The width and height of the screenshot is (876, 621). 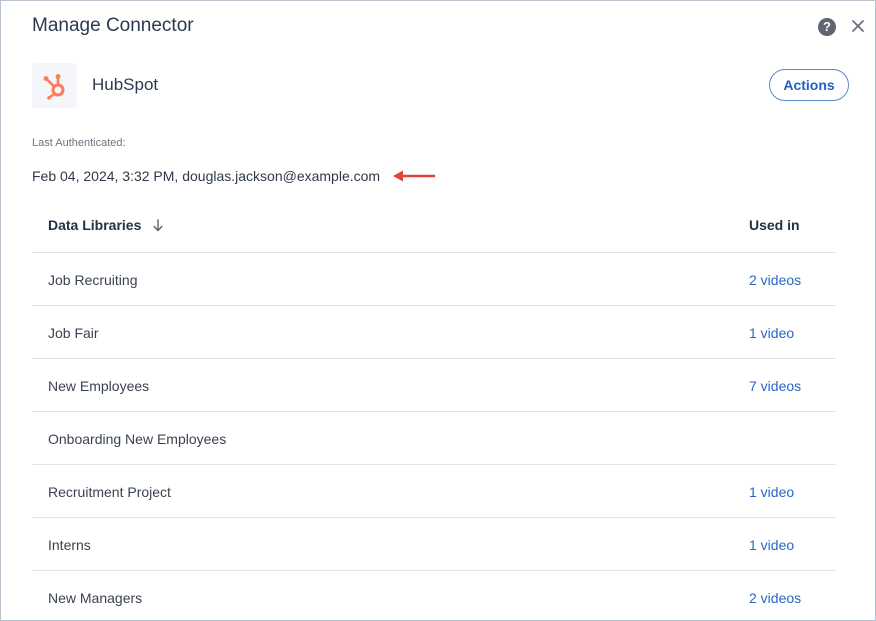 I want to click on column-header-data-libraries: Data Libraries, so click(x=105, y=225).